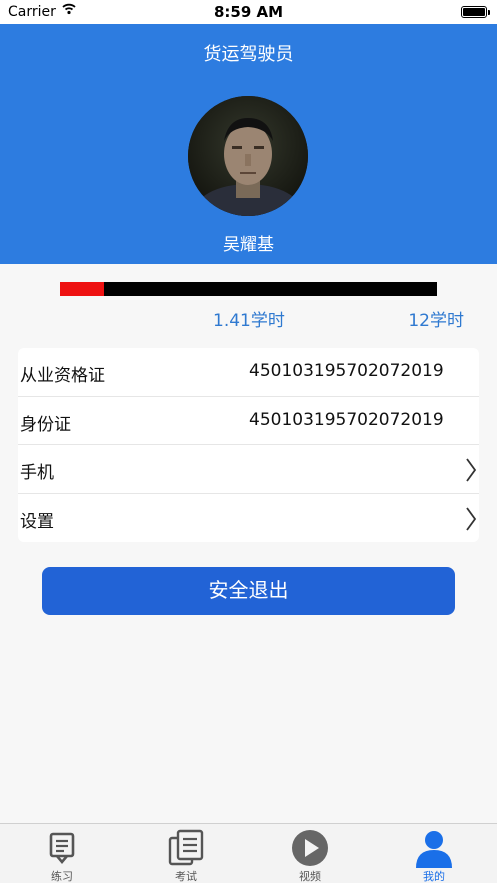  Describe the element at coordinates (45, 424) in the screenshot. I see `id-card-label: 身份证` at that location.